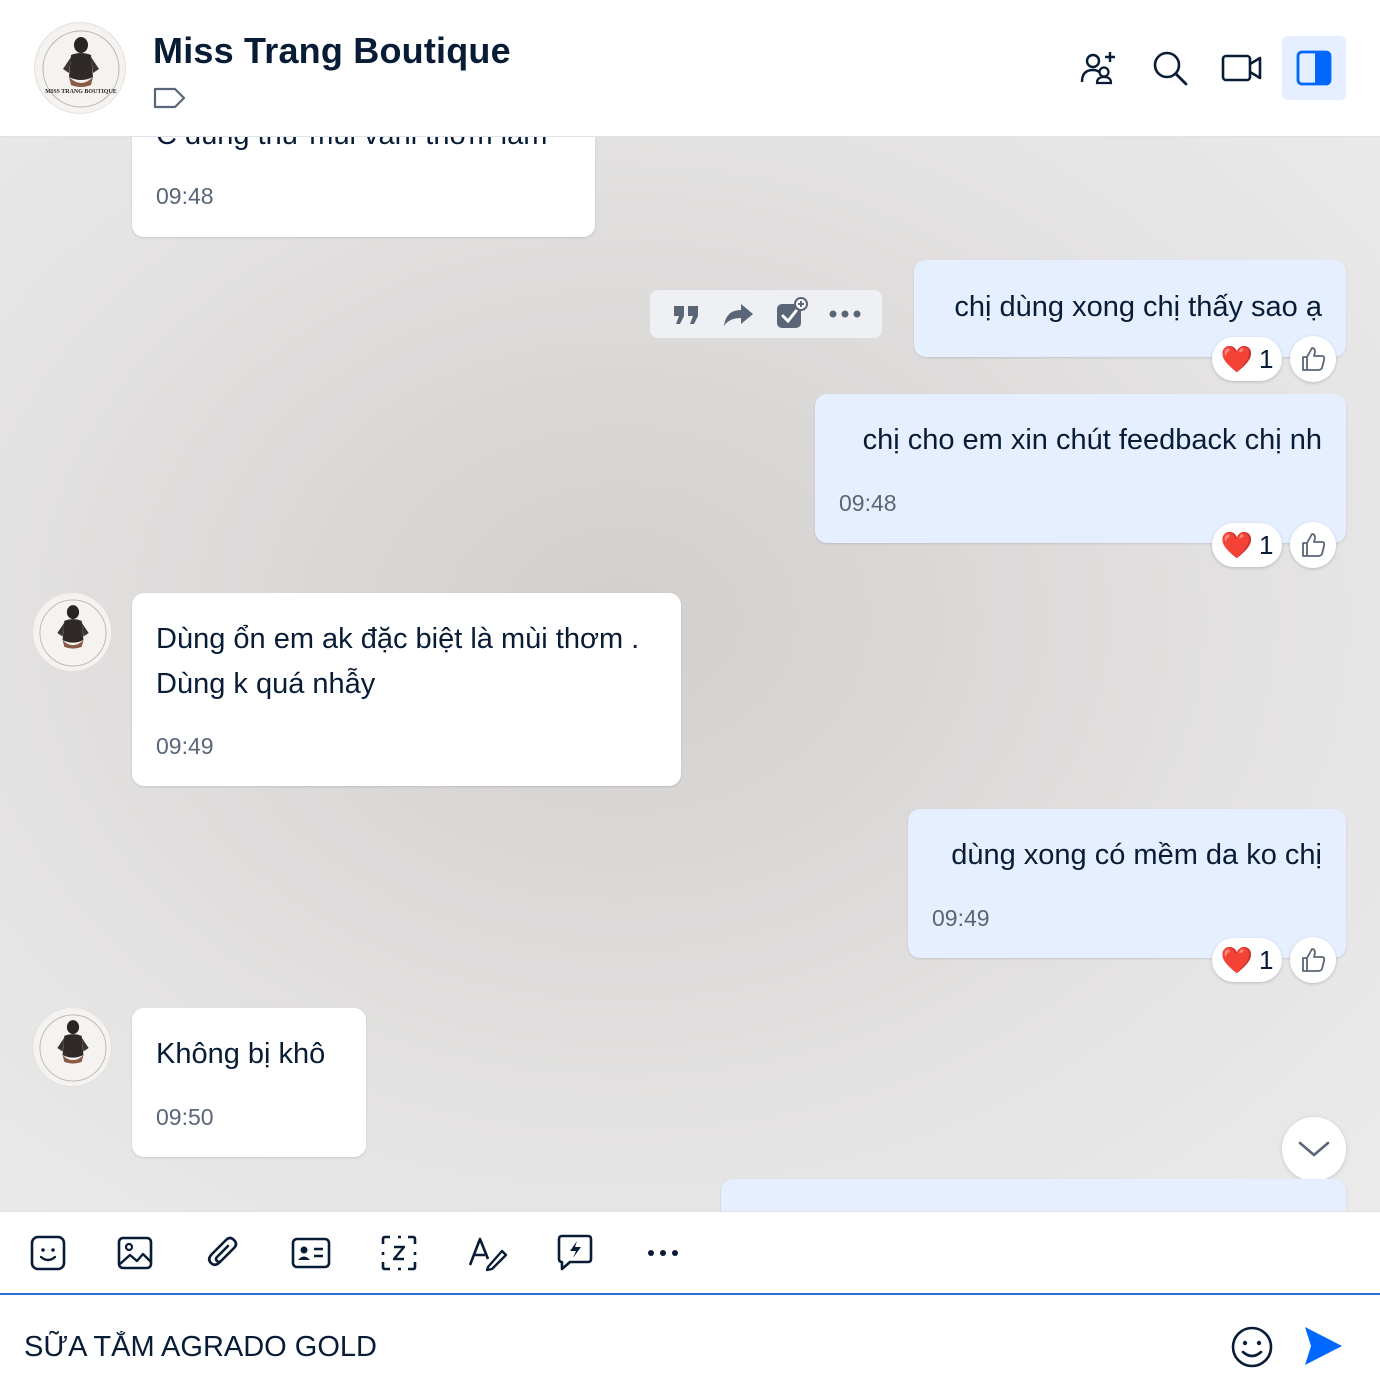 Image resolution: width=1380 pixels, height=1394 pixels. Describe the element at coordinates (1138, 307) in the screenshot. I see `message-text: chị dùng xong chị thấy sao ạ` at that location.